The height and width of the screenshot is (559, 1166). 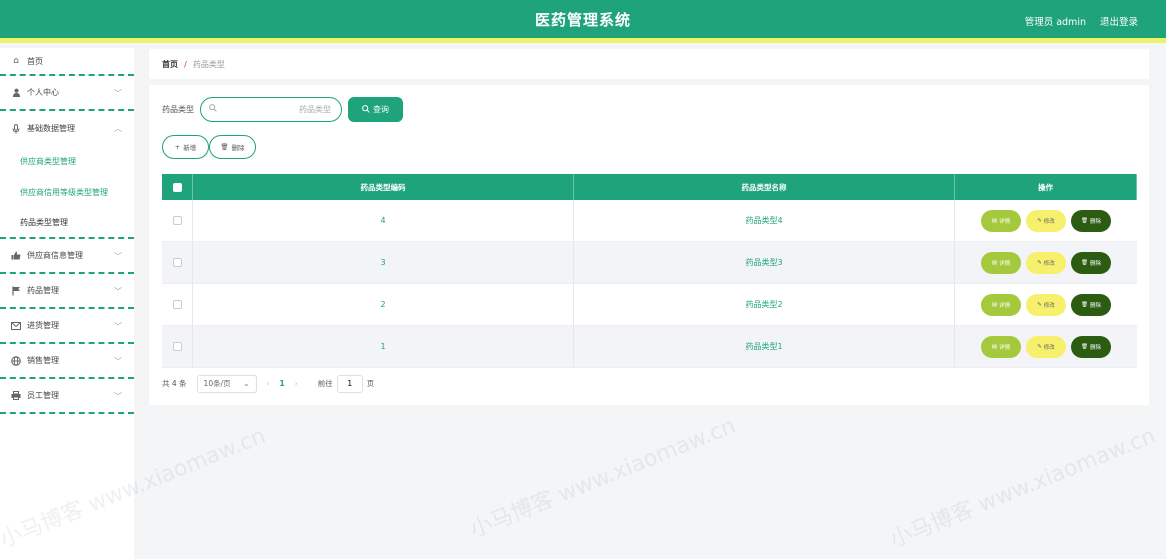 What do you see at coordinates (282, 383) in the screenshot?
I see `page-number-current: 1` at bounding box center [282, 383].